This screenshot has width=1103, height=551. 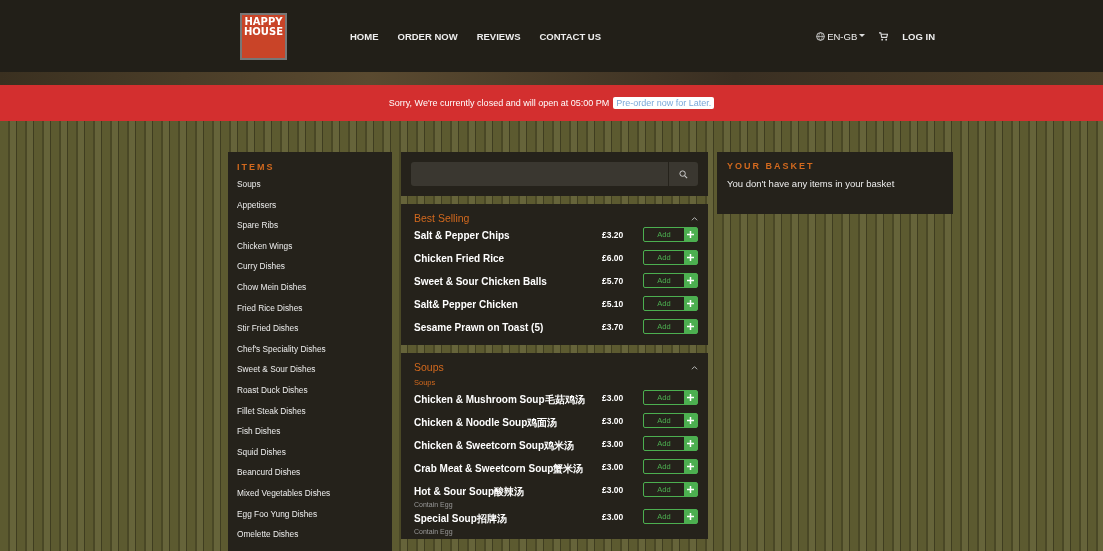 What do you see at coordinates (310, 539) in the screenshot?
I see `category-link: Omelette Dishes` at bounding box center [310, 539].